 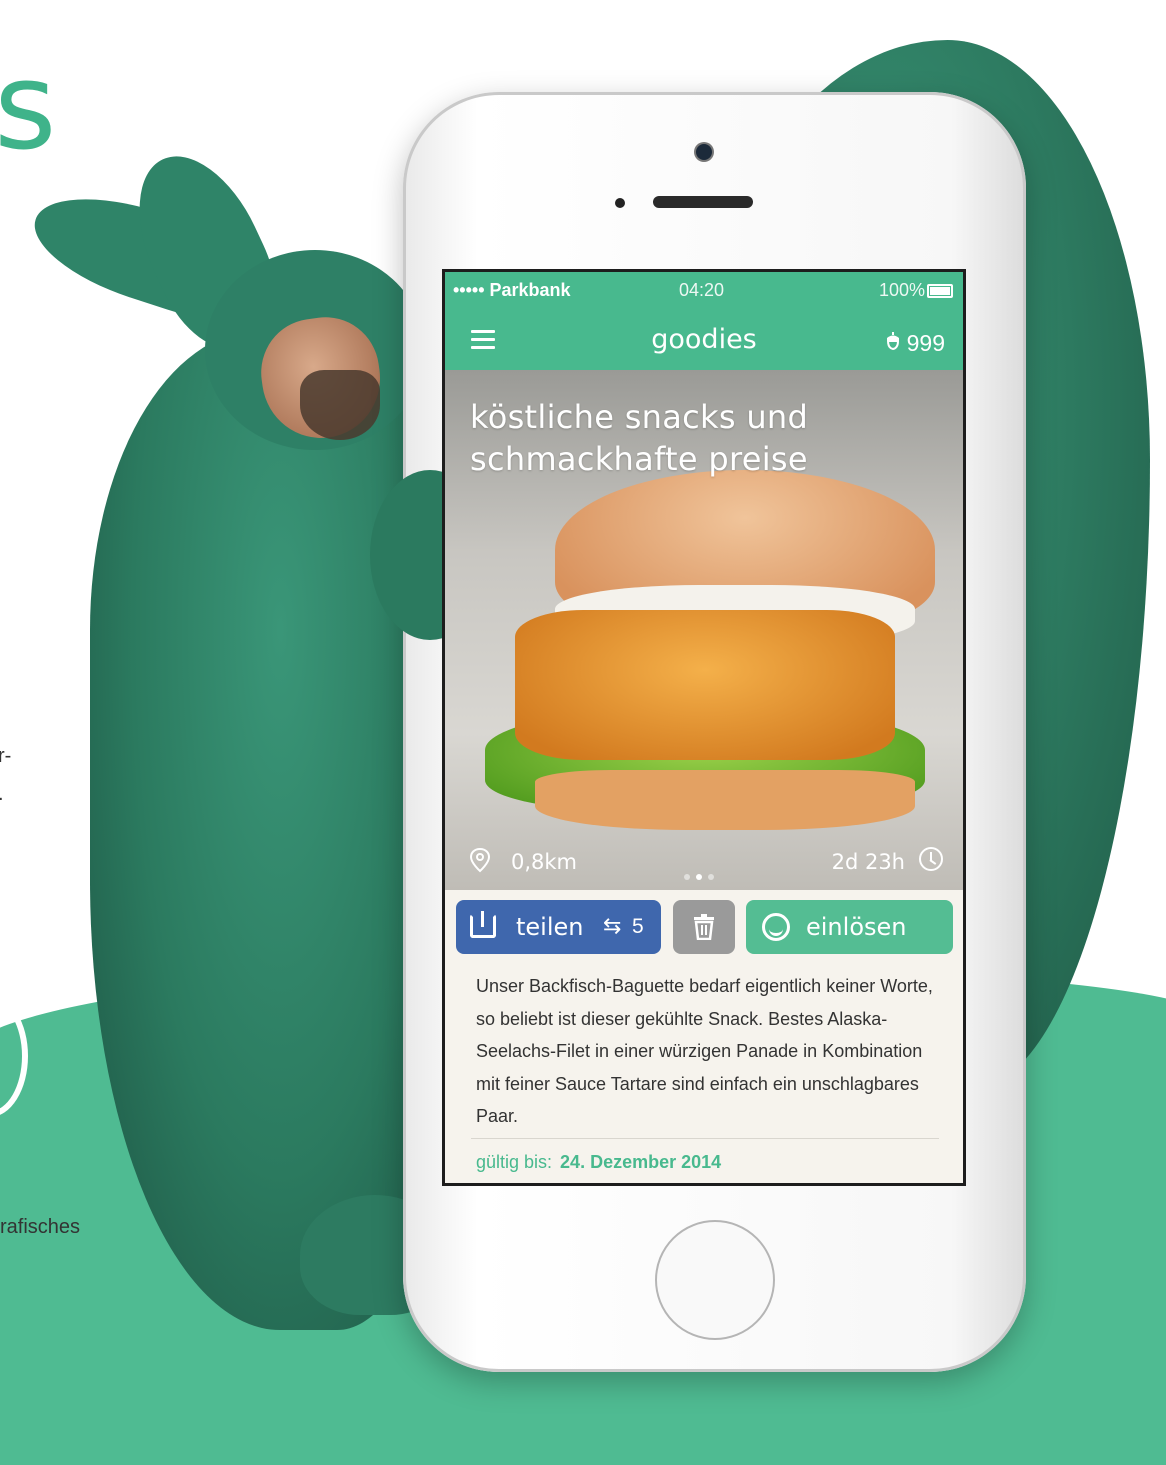 I want to click on front-camera, so click(x=704, y=152).